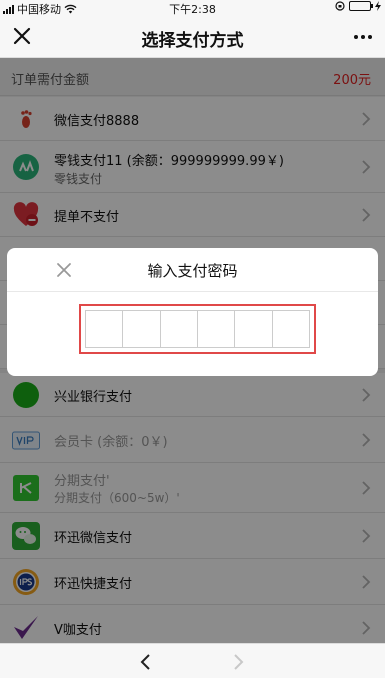 Image resolution: width=385 pixels, height=678 pixels. I want to click on status-bar: 中国移动 下午2:38, so click(192, 8).